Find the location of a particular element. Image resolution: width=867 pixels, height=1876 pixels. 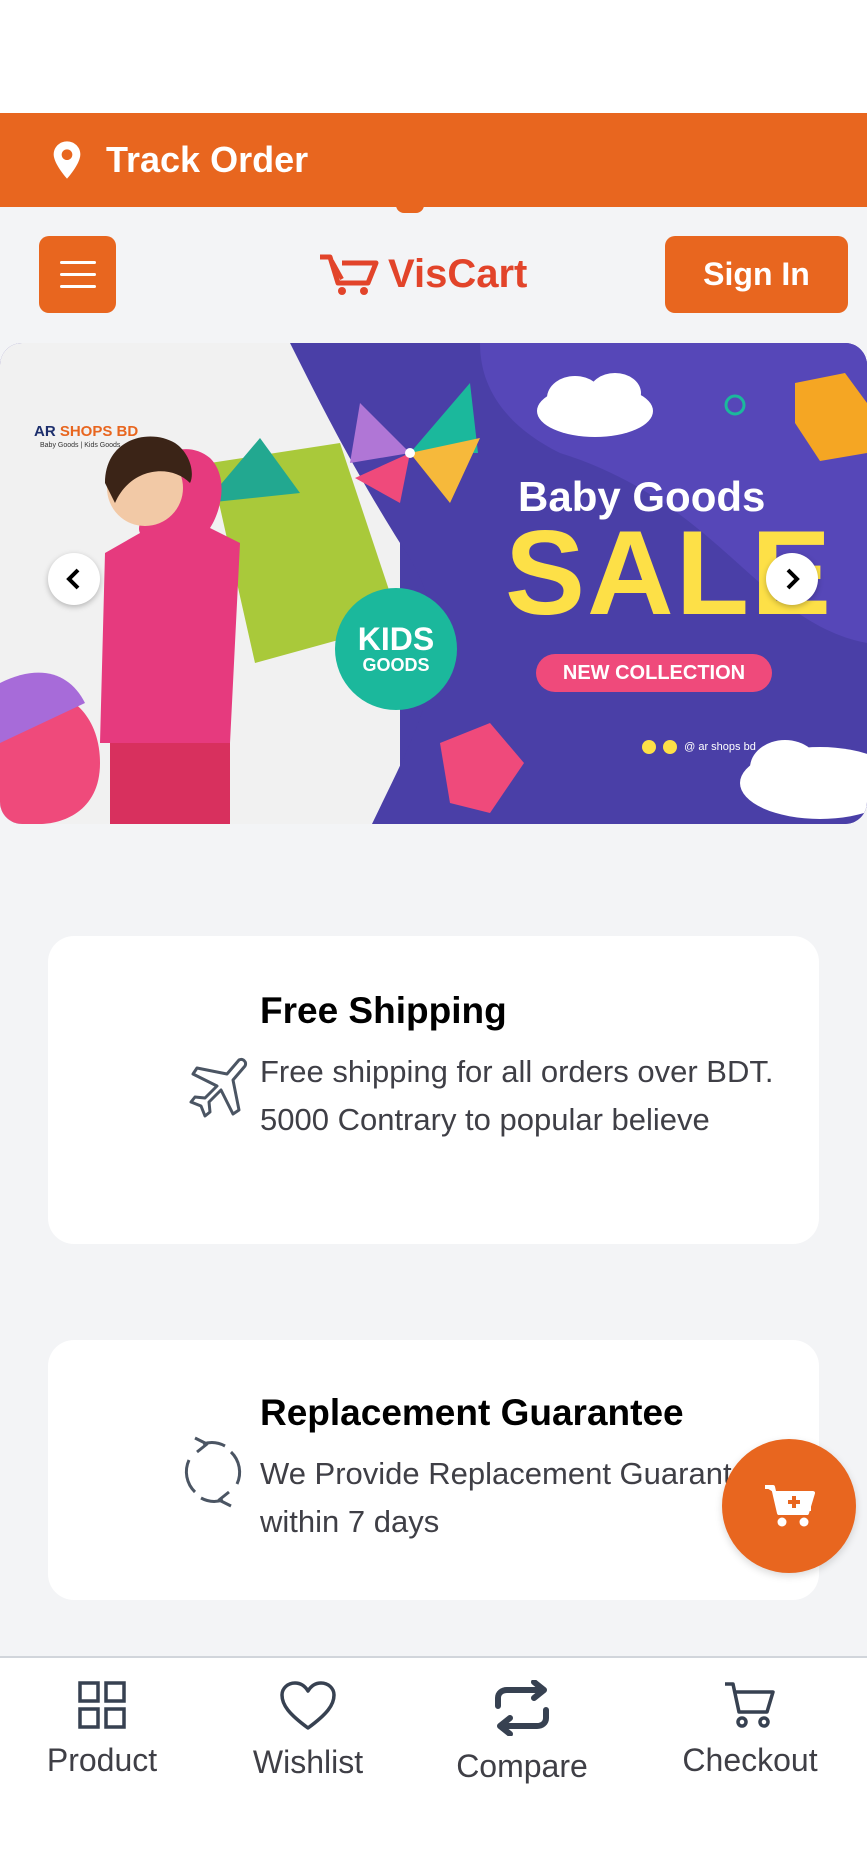

hamburger-icon is located at coordinates (77, 274).